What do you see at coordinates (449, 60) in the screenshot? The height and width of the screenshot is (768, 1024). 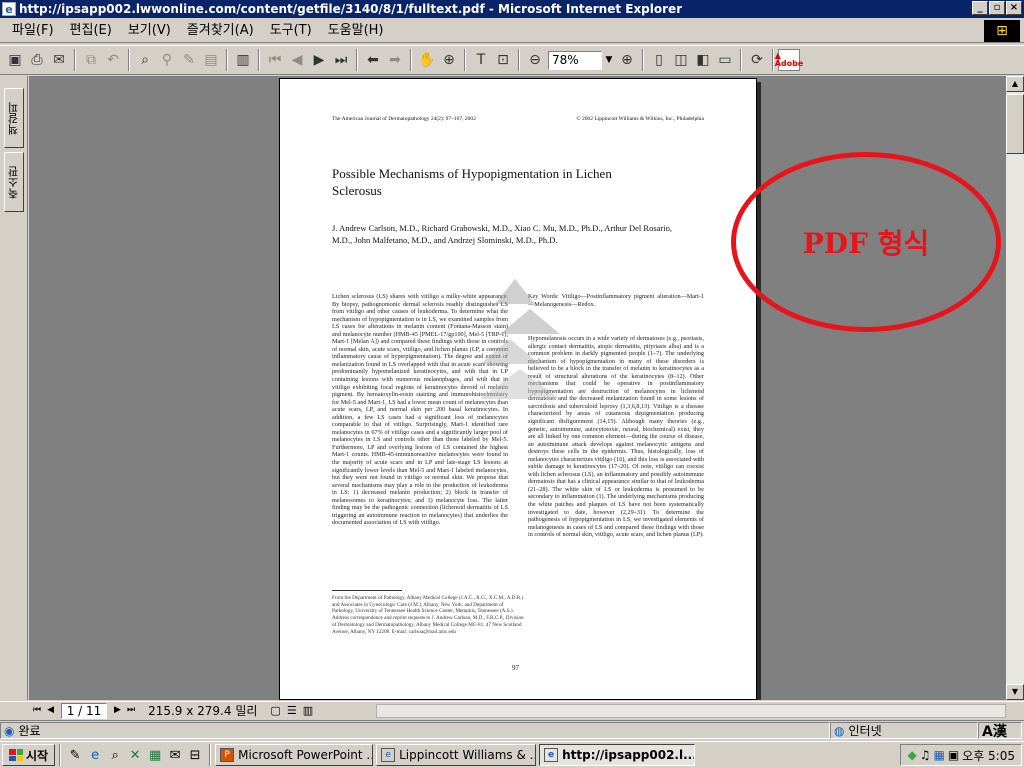 I see `zoom-tool-icon: ⊕` at bounding box center [449, 60].